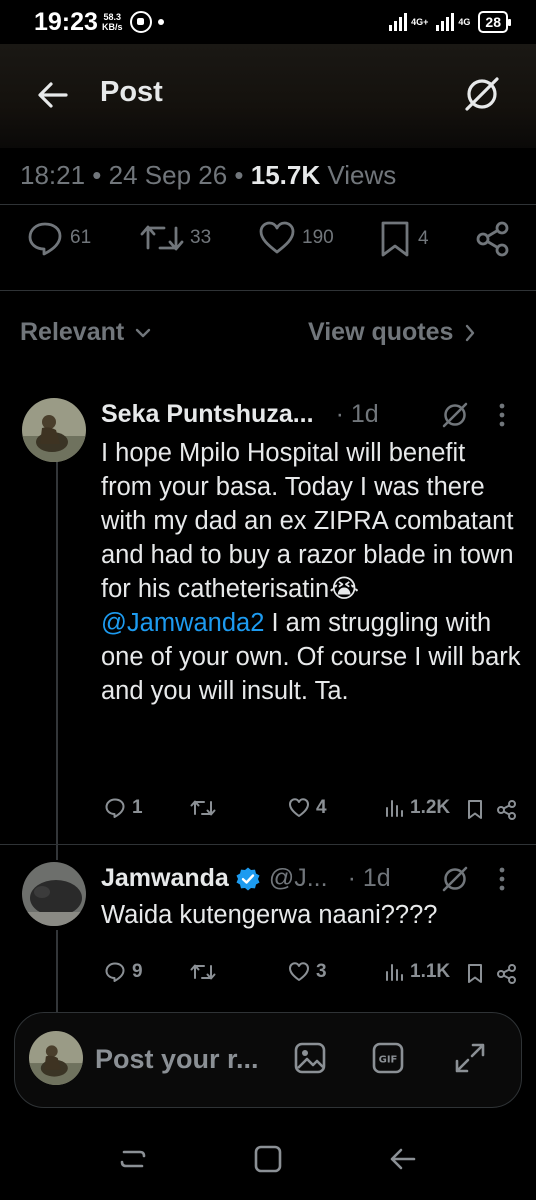 The width and height of the screenshot is (536, 1200). I want to click on bookmark-button: 4, so click(403, 239).